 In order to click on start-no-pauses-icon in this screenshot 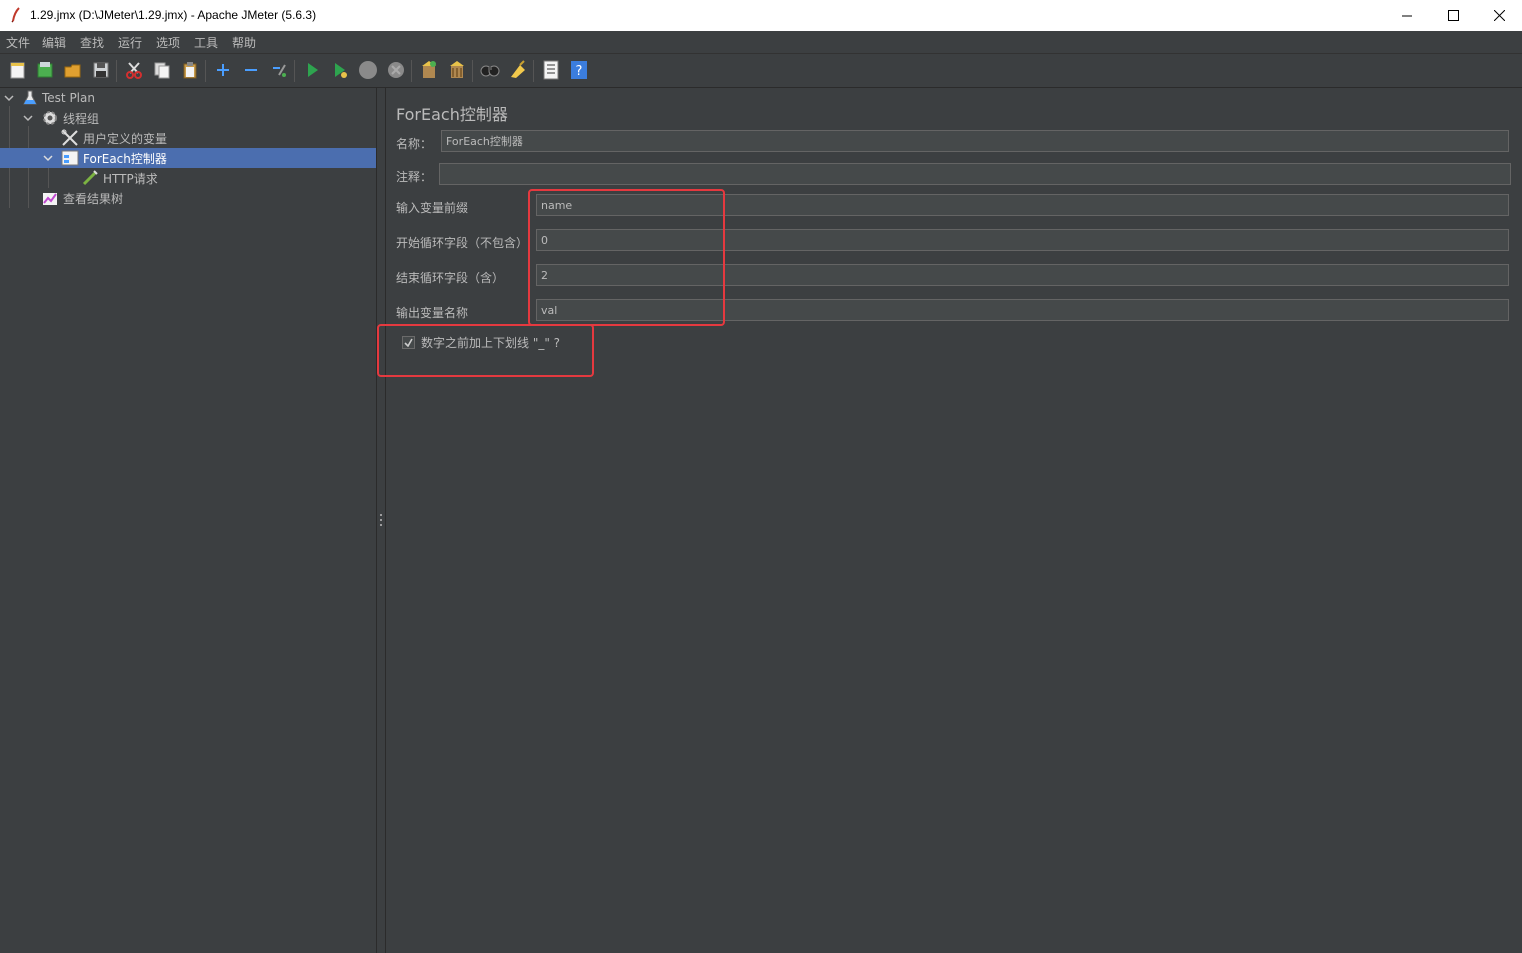, I will do `click(340, 70)`.